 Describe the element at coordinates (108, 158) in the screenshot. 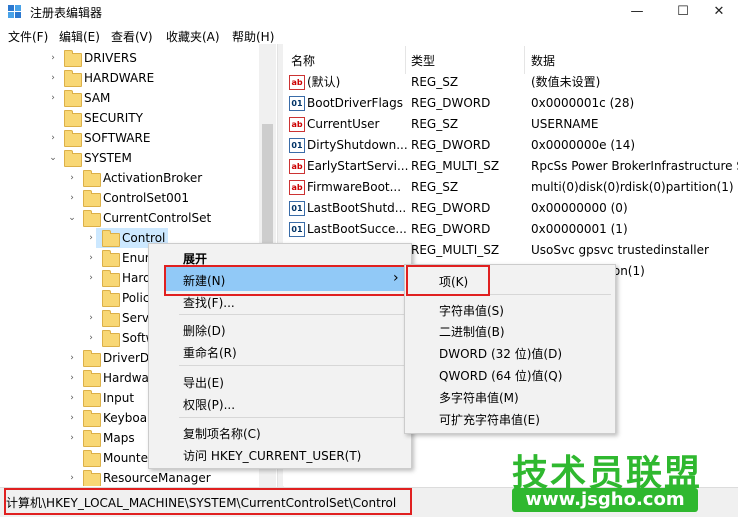

I see `tree-node-label: SYSTEM` at that location.